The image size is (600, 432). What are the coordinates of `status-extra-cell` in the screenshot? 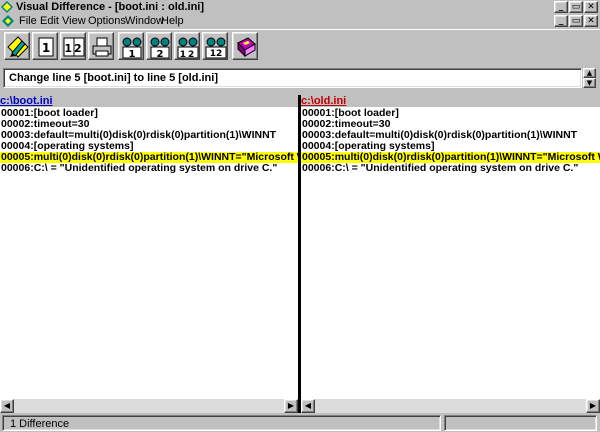 It's located at (520, 423).